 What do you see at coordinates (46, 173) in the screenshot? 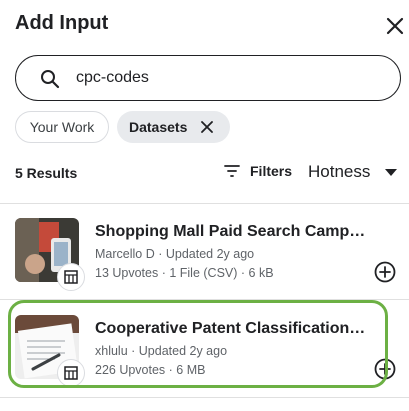
I see `results-count: 5 Results` at bounding box center [46, 173].